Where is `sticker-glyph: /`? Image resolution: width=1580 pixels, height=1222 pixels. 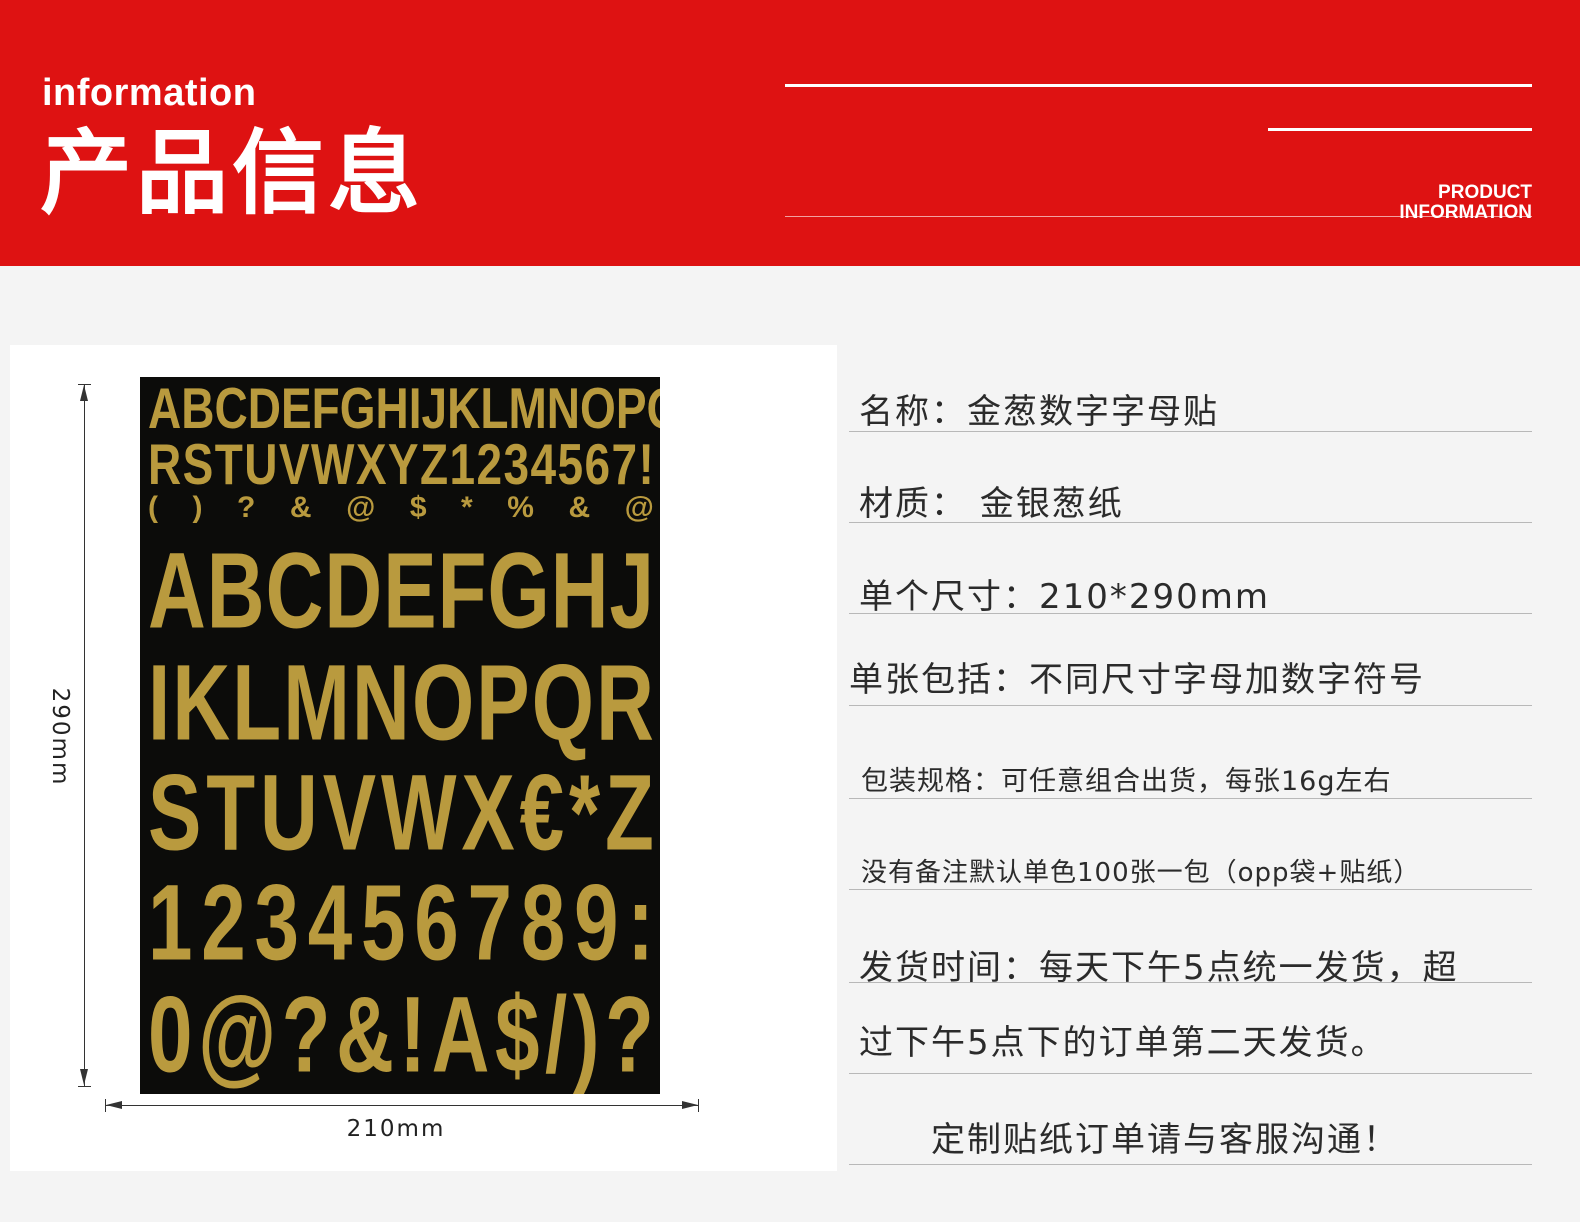 sticker-glyph: / is located at coordinates (556, 1034).